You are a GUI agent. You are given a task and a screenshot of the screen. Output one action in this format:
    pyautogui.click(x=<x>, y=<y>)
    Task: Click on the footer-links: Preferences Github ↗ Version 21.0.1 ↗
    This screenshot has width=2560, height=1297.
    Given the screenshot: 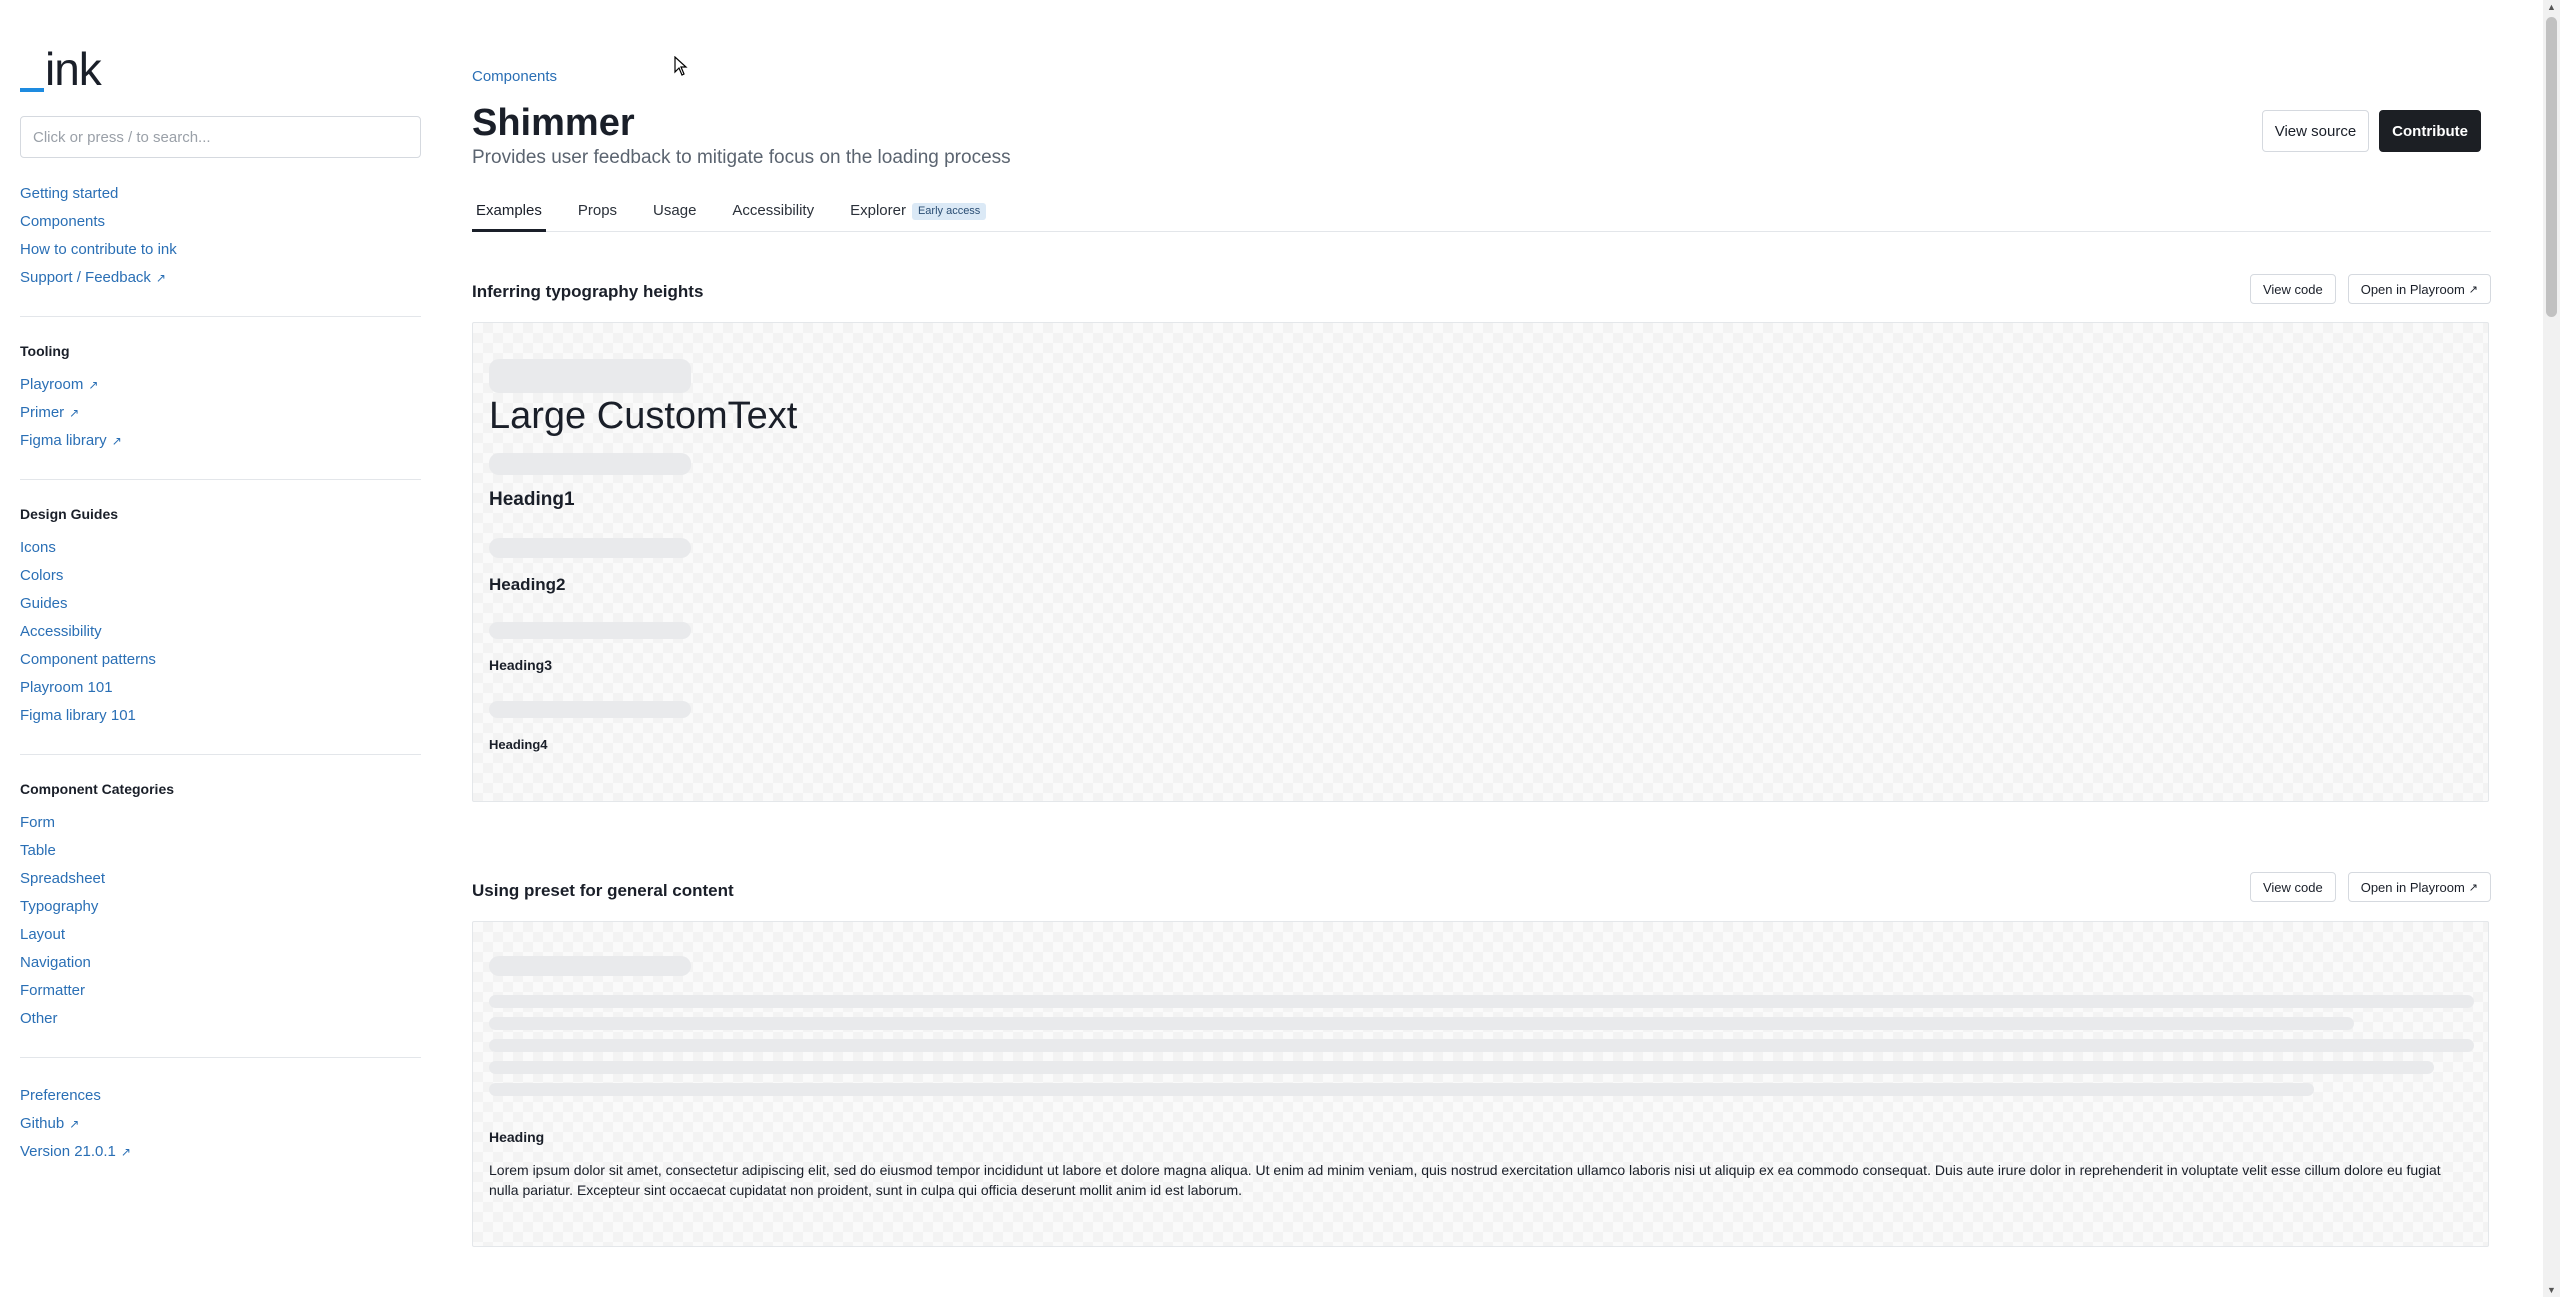 What is the action you would take?
    pyautogui.click(x=220, y=1124)
    